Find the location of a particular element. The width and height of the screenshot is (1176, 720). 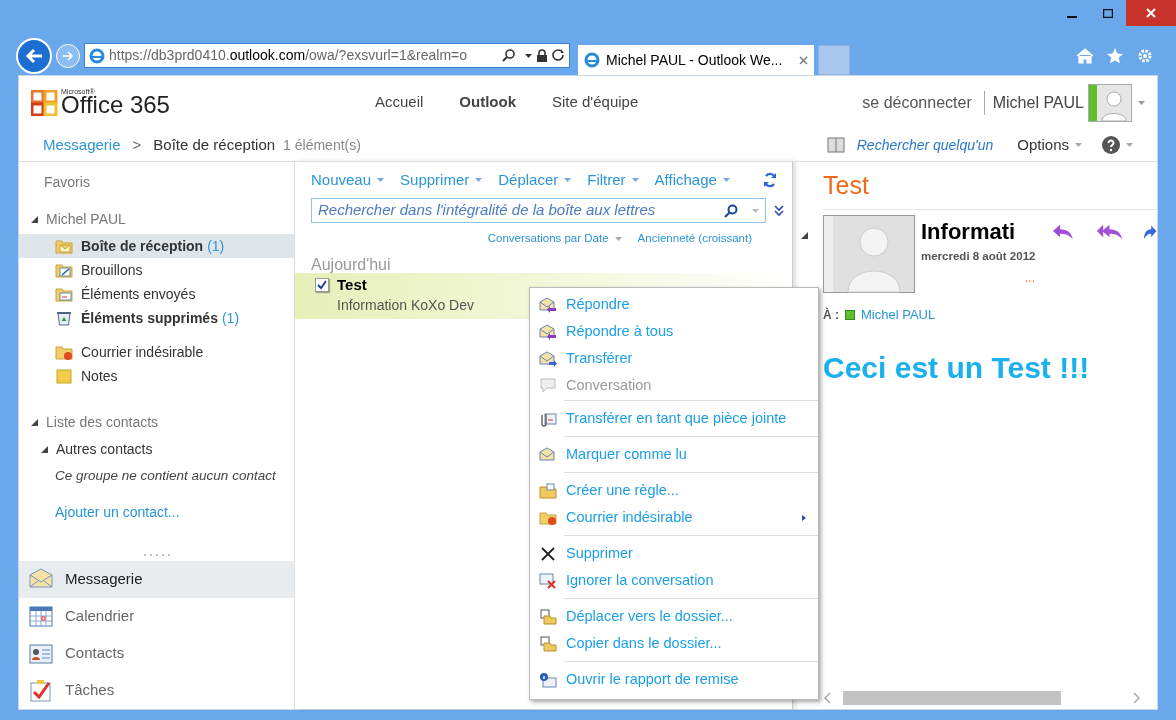

folder-label: Boîte de réception is located at coordinates (142, 246).